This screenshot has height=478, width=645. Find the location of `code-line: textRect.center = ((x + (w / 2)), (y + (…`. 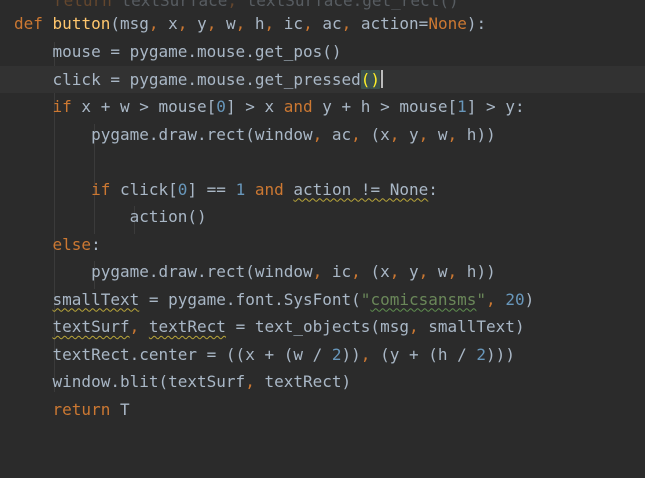

code-line: textRect.center = ((x + (w / 2)), (y + (… is located at coordinates (322, 355).